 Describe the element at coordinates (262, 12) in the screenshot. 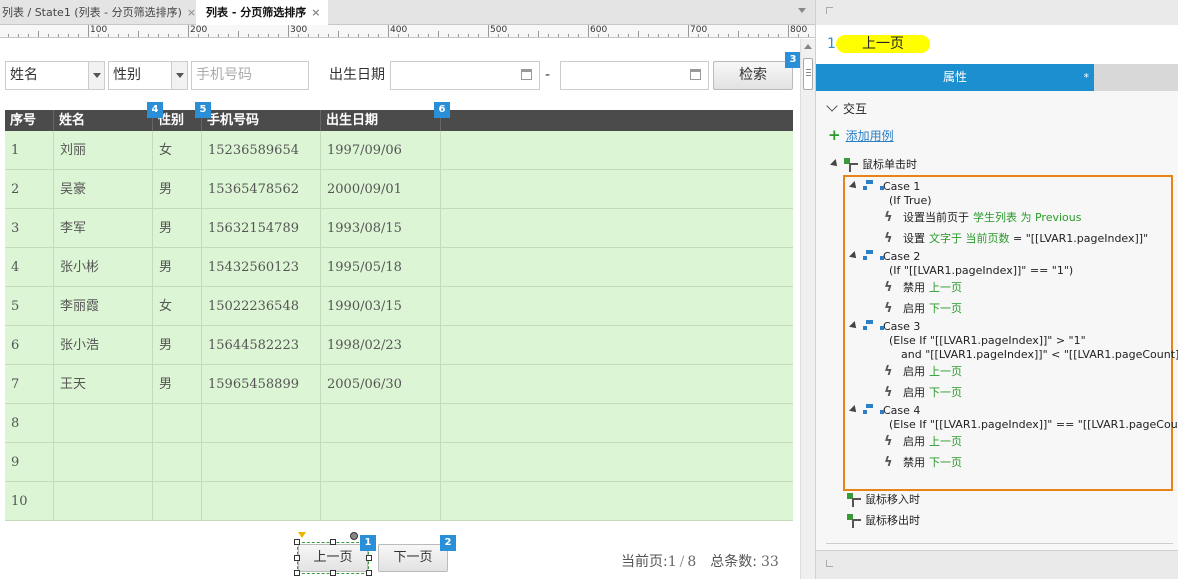

I see `tab-active-page: 列表 - 分页筛选排序 ×` at that location.